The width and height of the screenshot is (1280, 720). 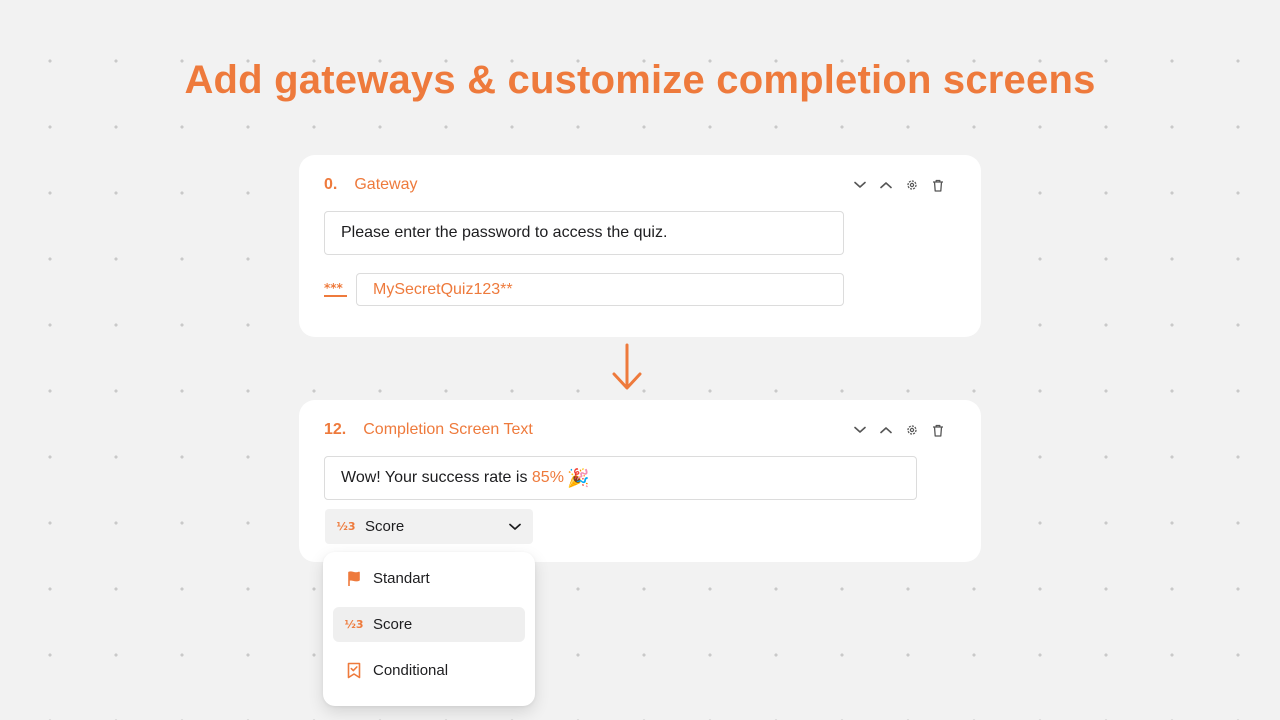 I want to click on bookmark-check-icon, so click(x=354, y=671).